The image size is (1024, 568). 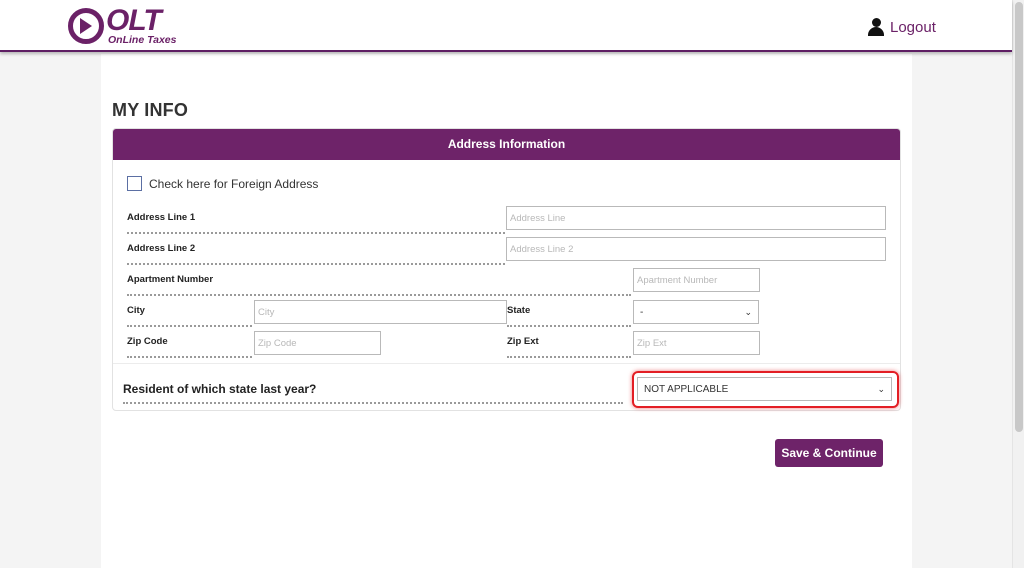 What do you see at coordinates (506, 363) in the screenshot?
I see `panel-divider` at bounding box center [506, 363].